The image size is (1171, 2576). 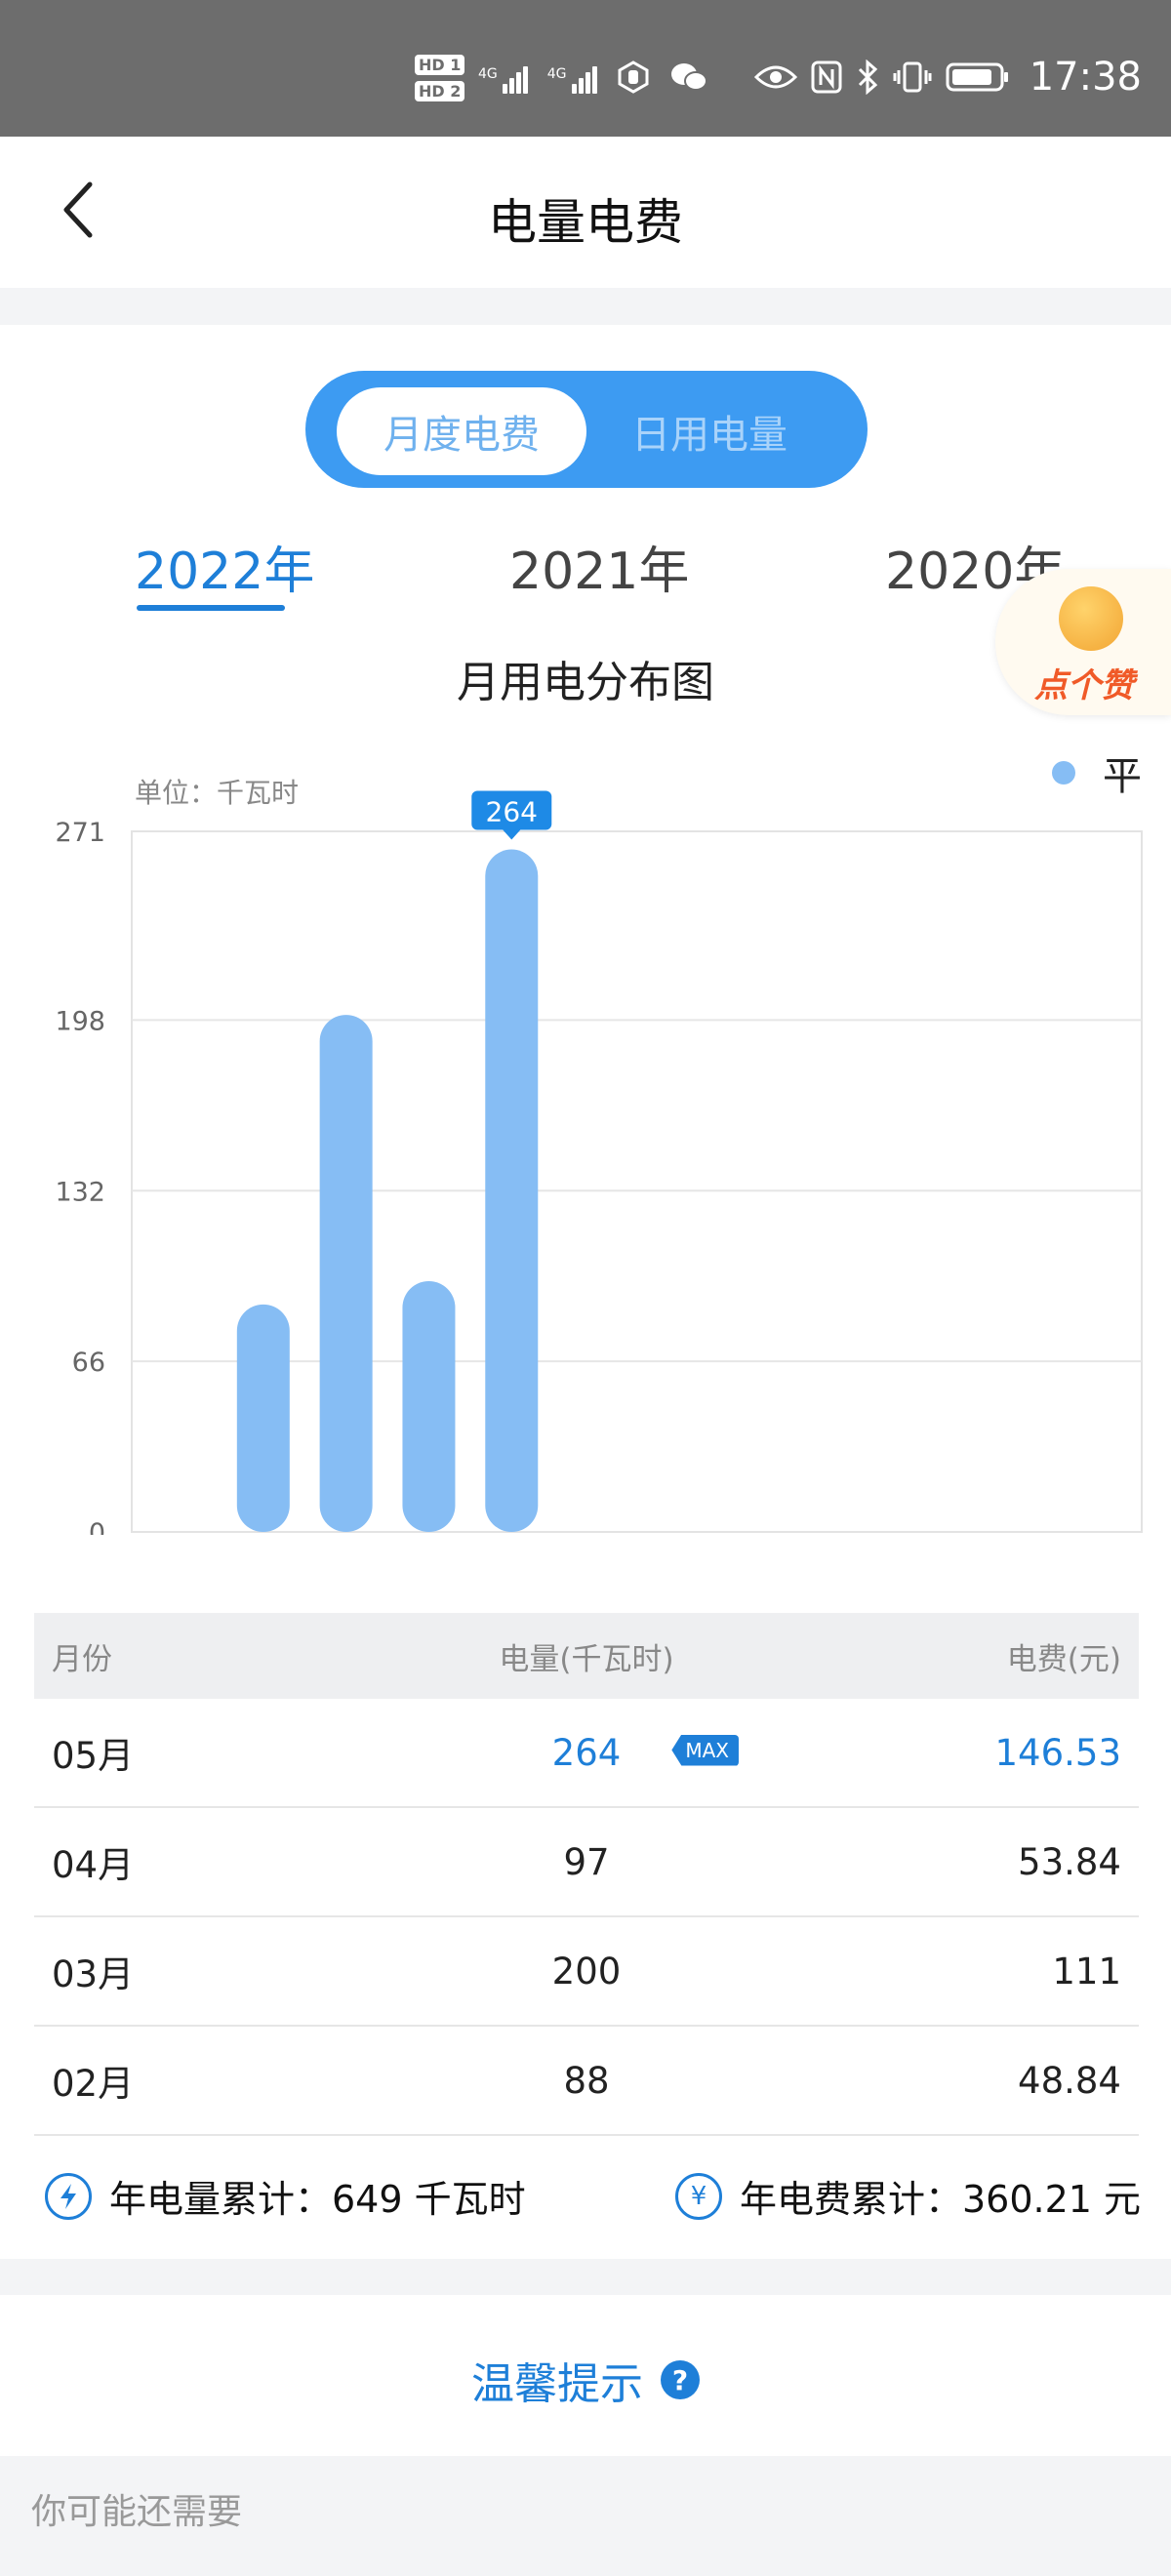 I want to click on annual-fee-label: 年电费累计：360.21 元, so click(x=941, y=2199).